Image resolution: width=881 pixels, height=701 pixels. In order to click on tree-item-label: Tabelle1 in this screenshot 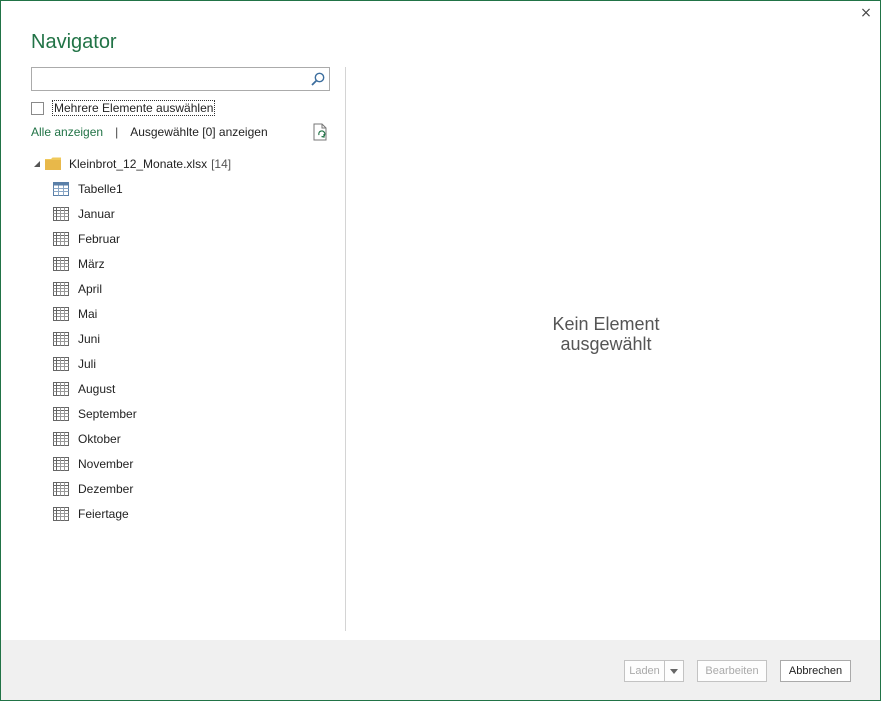, I will do `click(100, 188)`.